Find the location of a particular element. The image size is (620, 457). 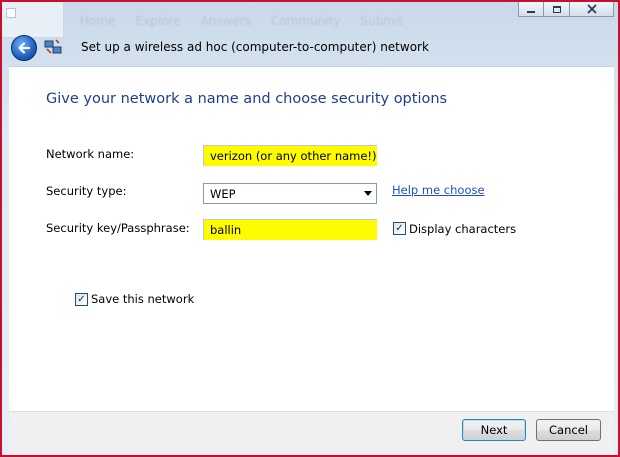

display-characters-checkbox: ✓ is located at coordinates (399, 228).